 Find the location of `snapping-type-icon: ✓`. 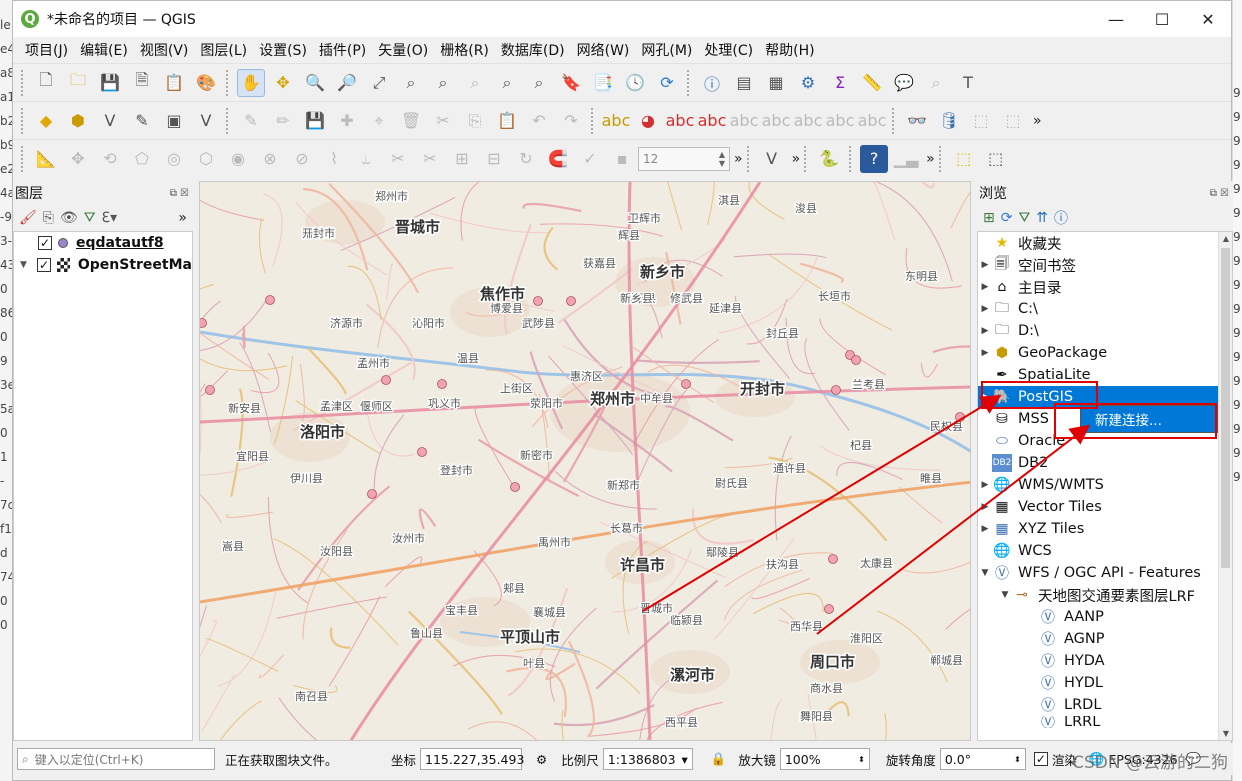

snapping-type-icon: ✓ is located at coordinates (590, 159).